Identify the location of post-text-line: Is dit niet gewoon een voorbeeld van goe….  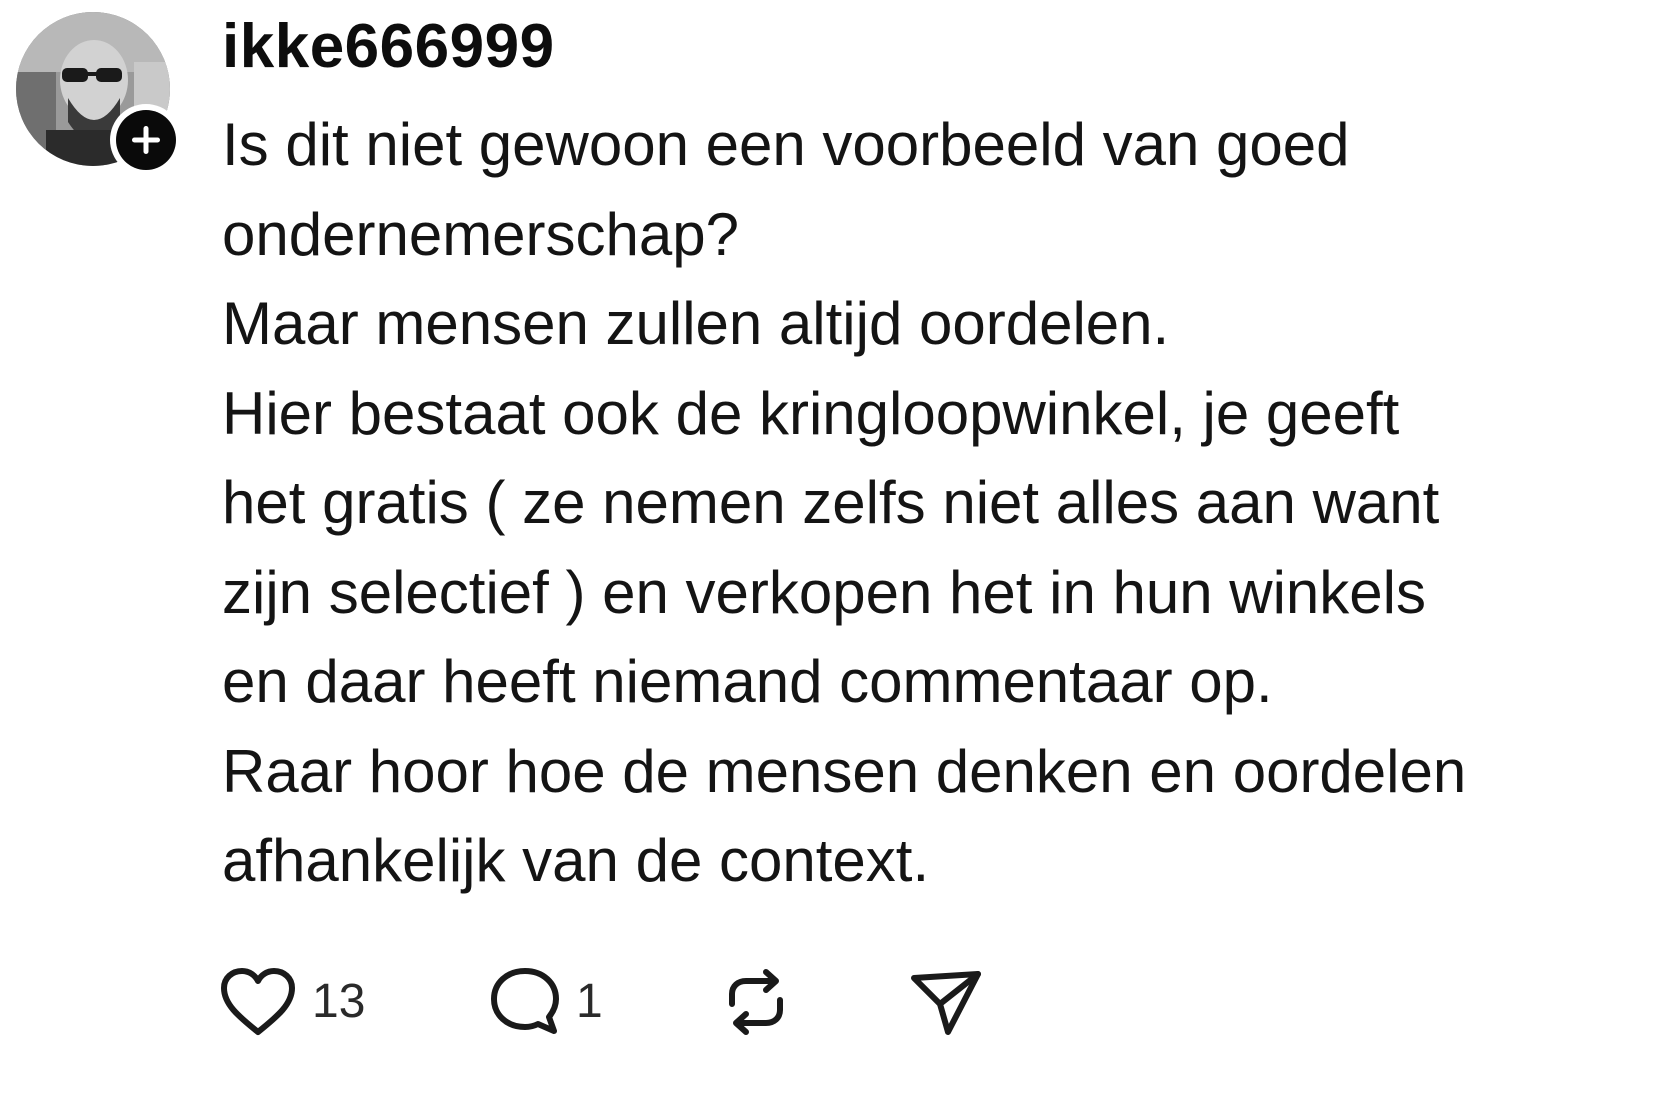
(786, 144).